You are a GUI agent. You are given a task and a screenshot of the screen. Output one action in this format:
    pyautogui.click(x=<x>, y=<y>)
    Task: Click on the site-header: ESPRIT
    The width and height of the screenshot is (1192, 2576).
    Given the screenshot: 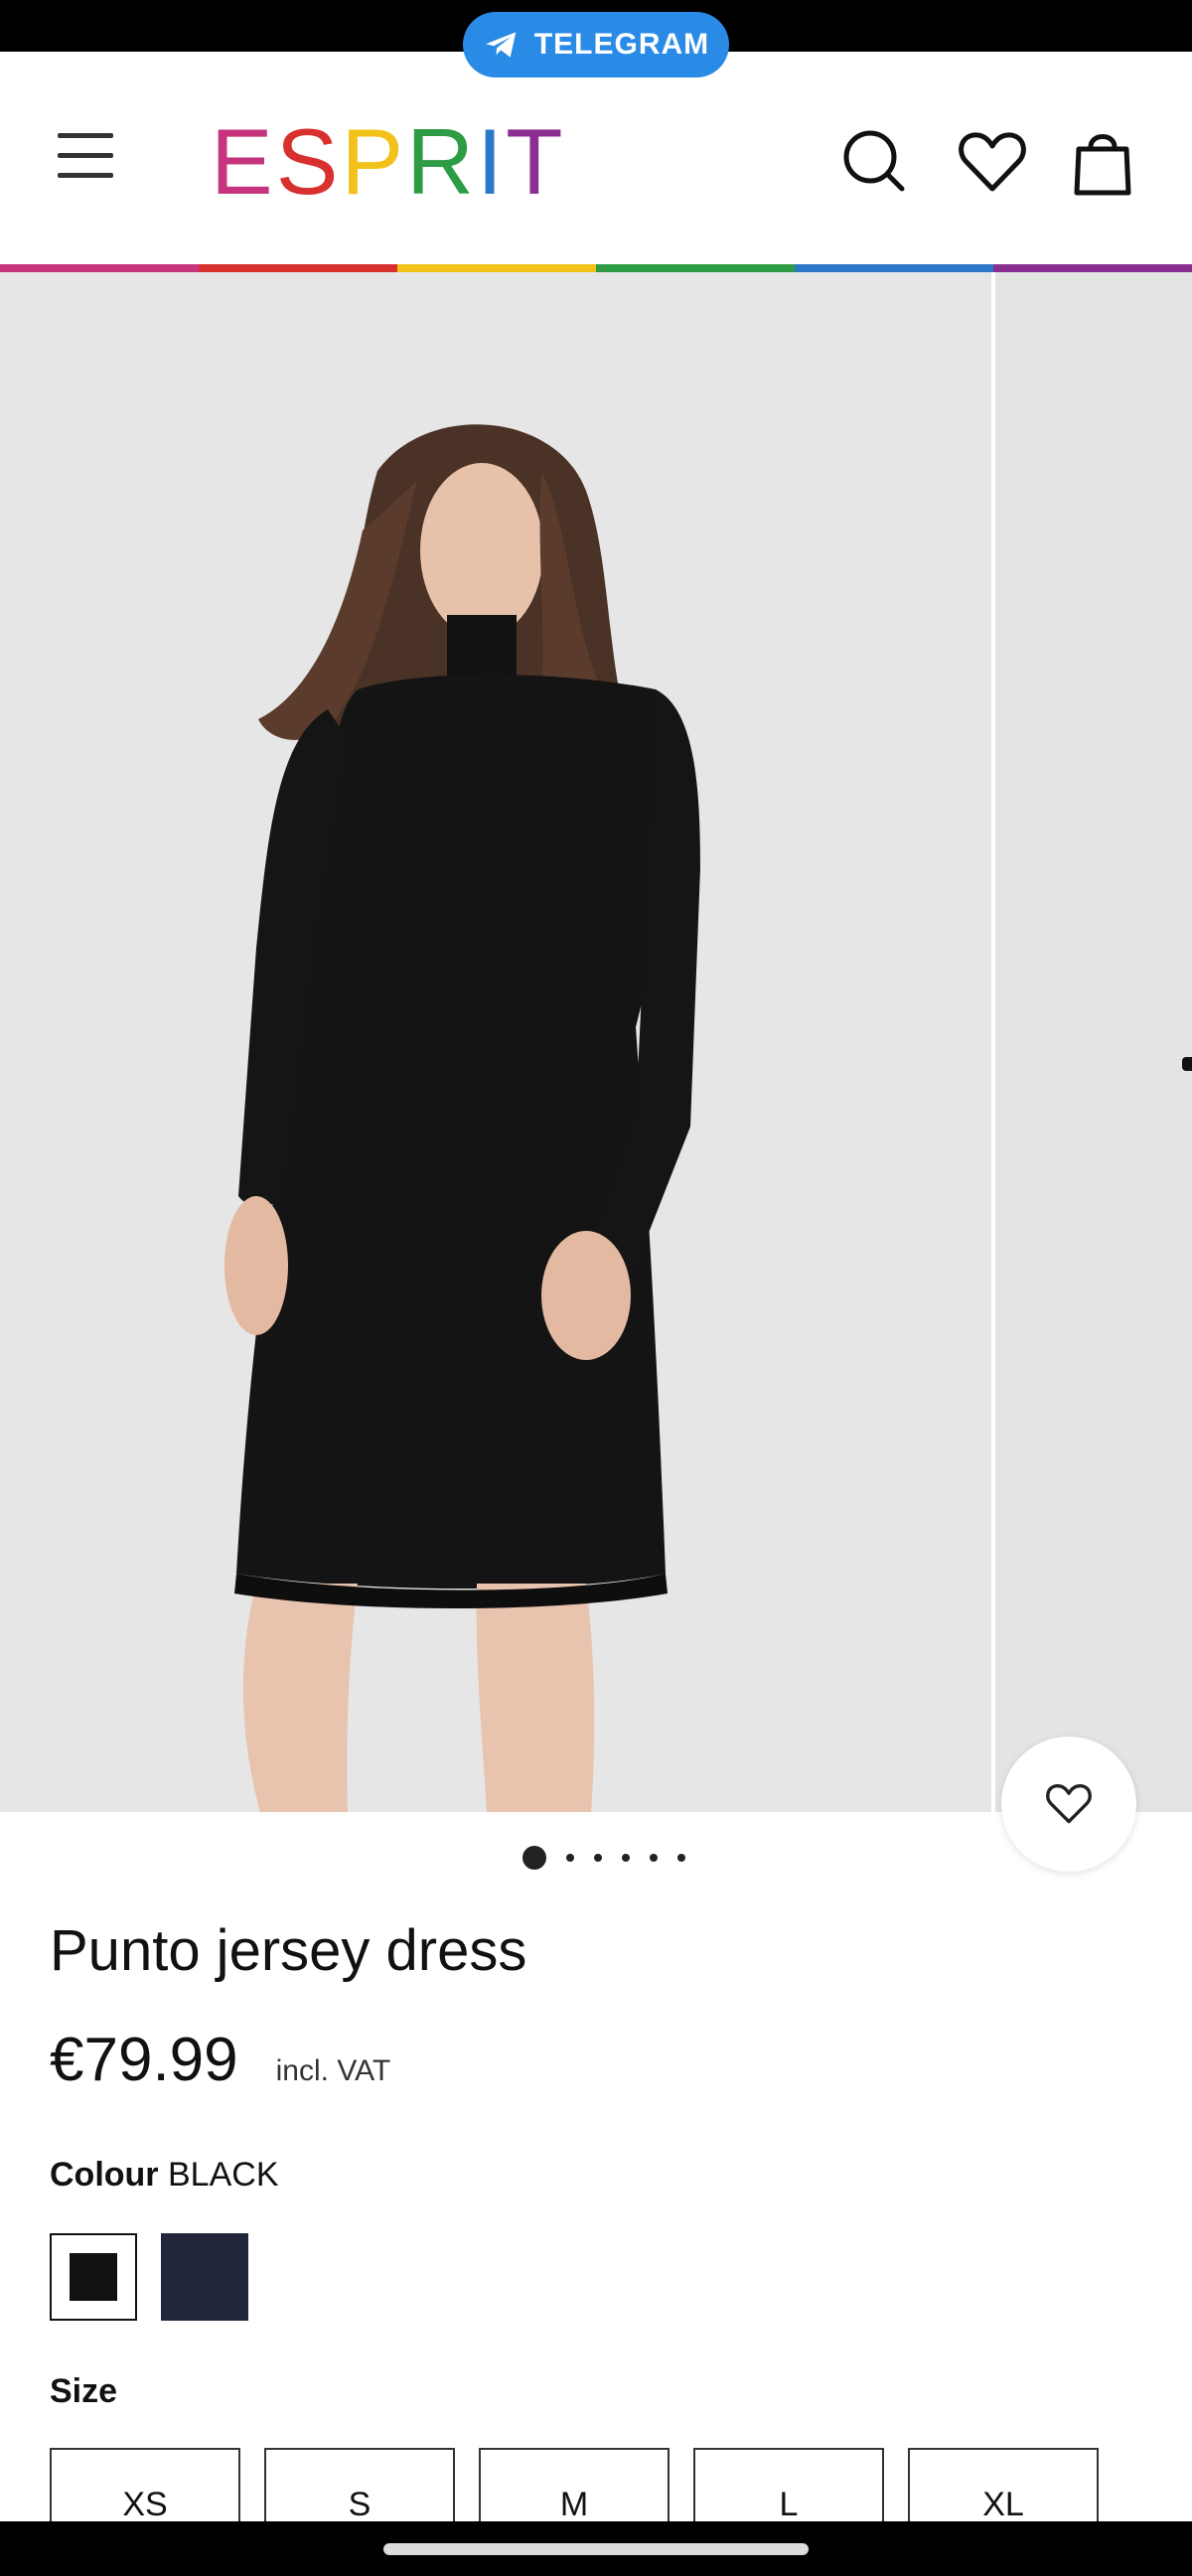 What is the action you would take?
    pyautogui.click(x=596, y=158)
    